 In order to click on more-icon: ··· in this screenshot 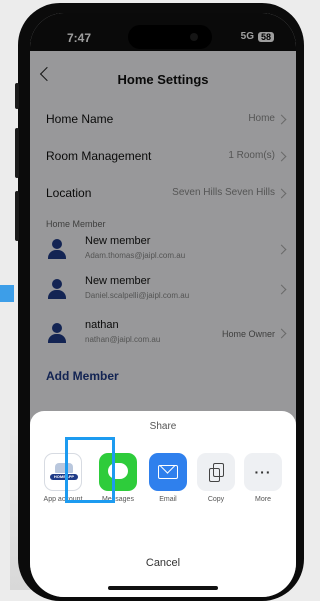, I will do `click(263, 472)`.